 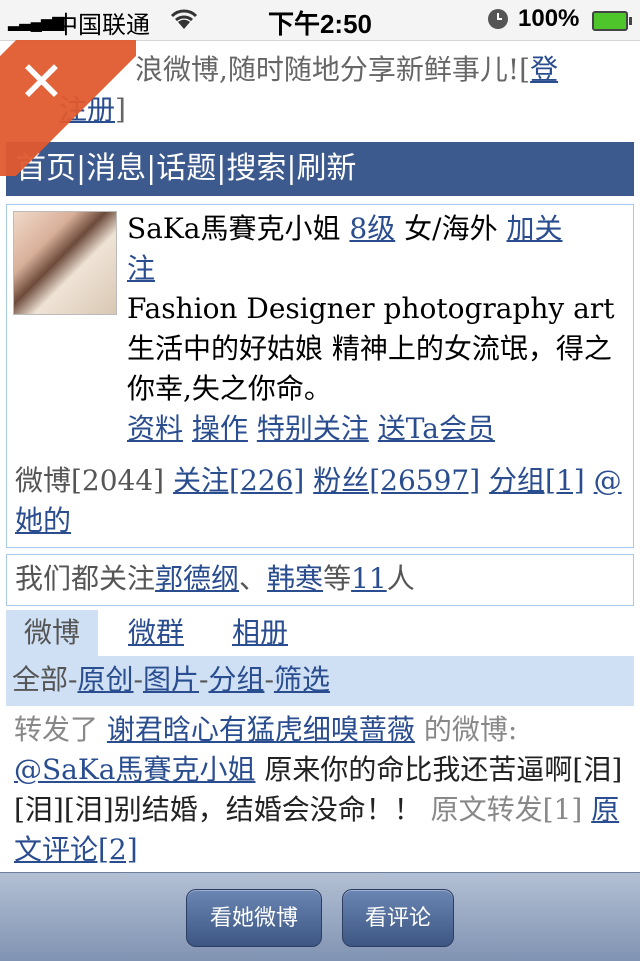 What do you see at coordinates (326, 168) in the screenshot?
I see `nav-refresh: 刷新` at bounding box center [326, 168].